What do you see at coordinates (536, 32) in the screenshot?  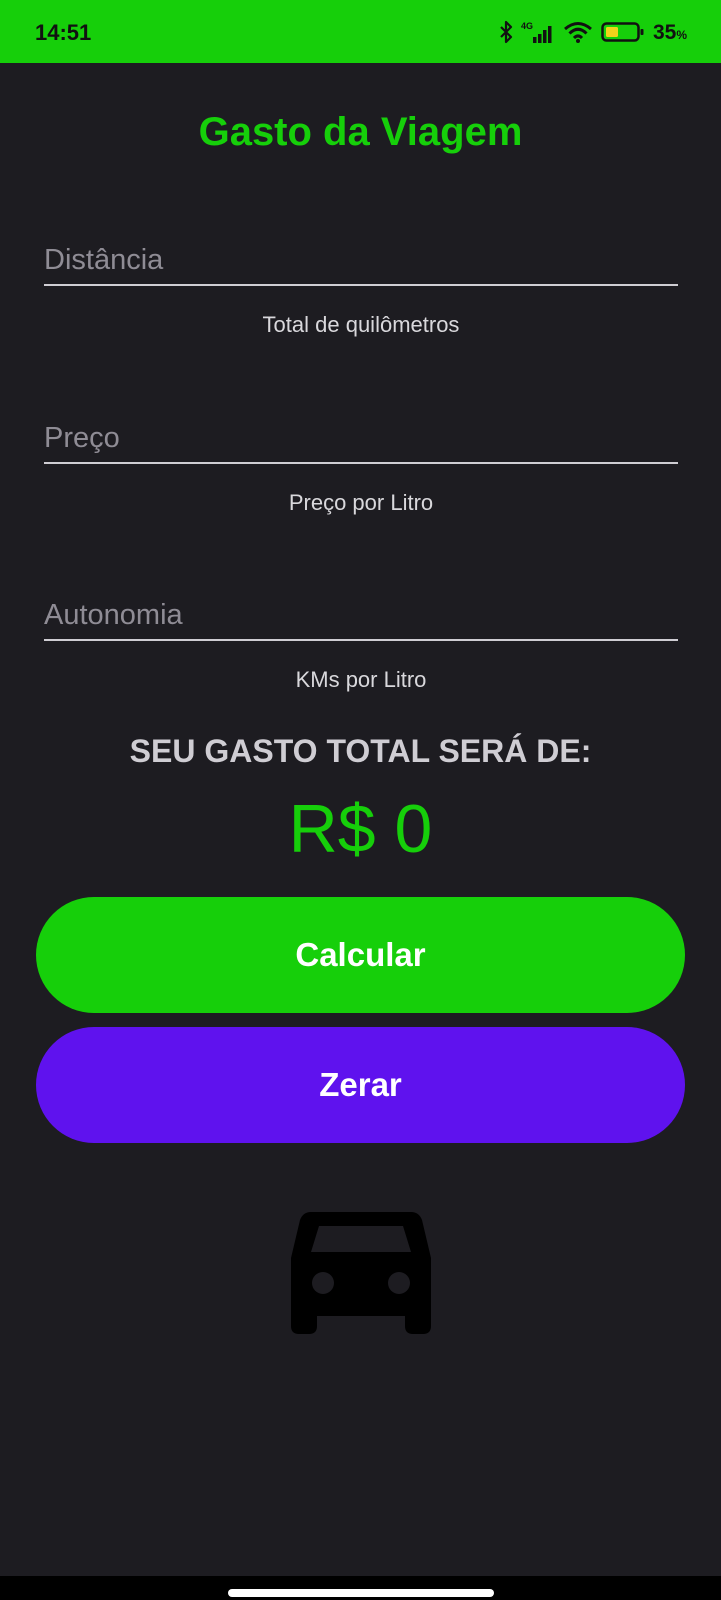 I see `cell-signal-icon: 4G` at bounding box center [536, 32].